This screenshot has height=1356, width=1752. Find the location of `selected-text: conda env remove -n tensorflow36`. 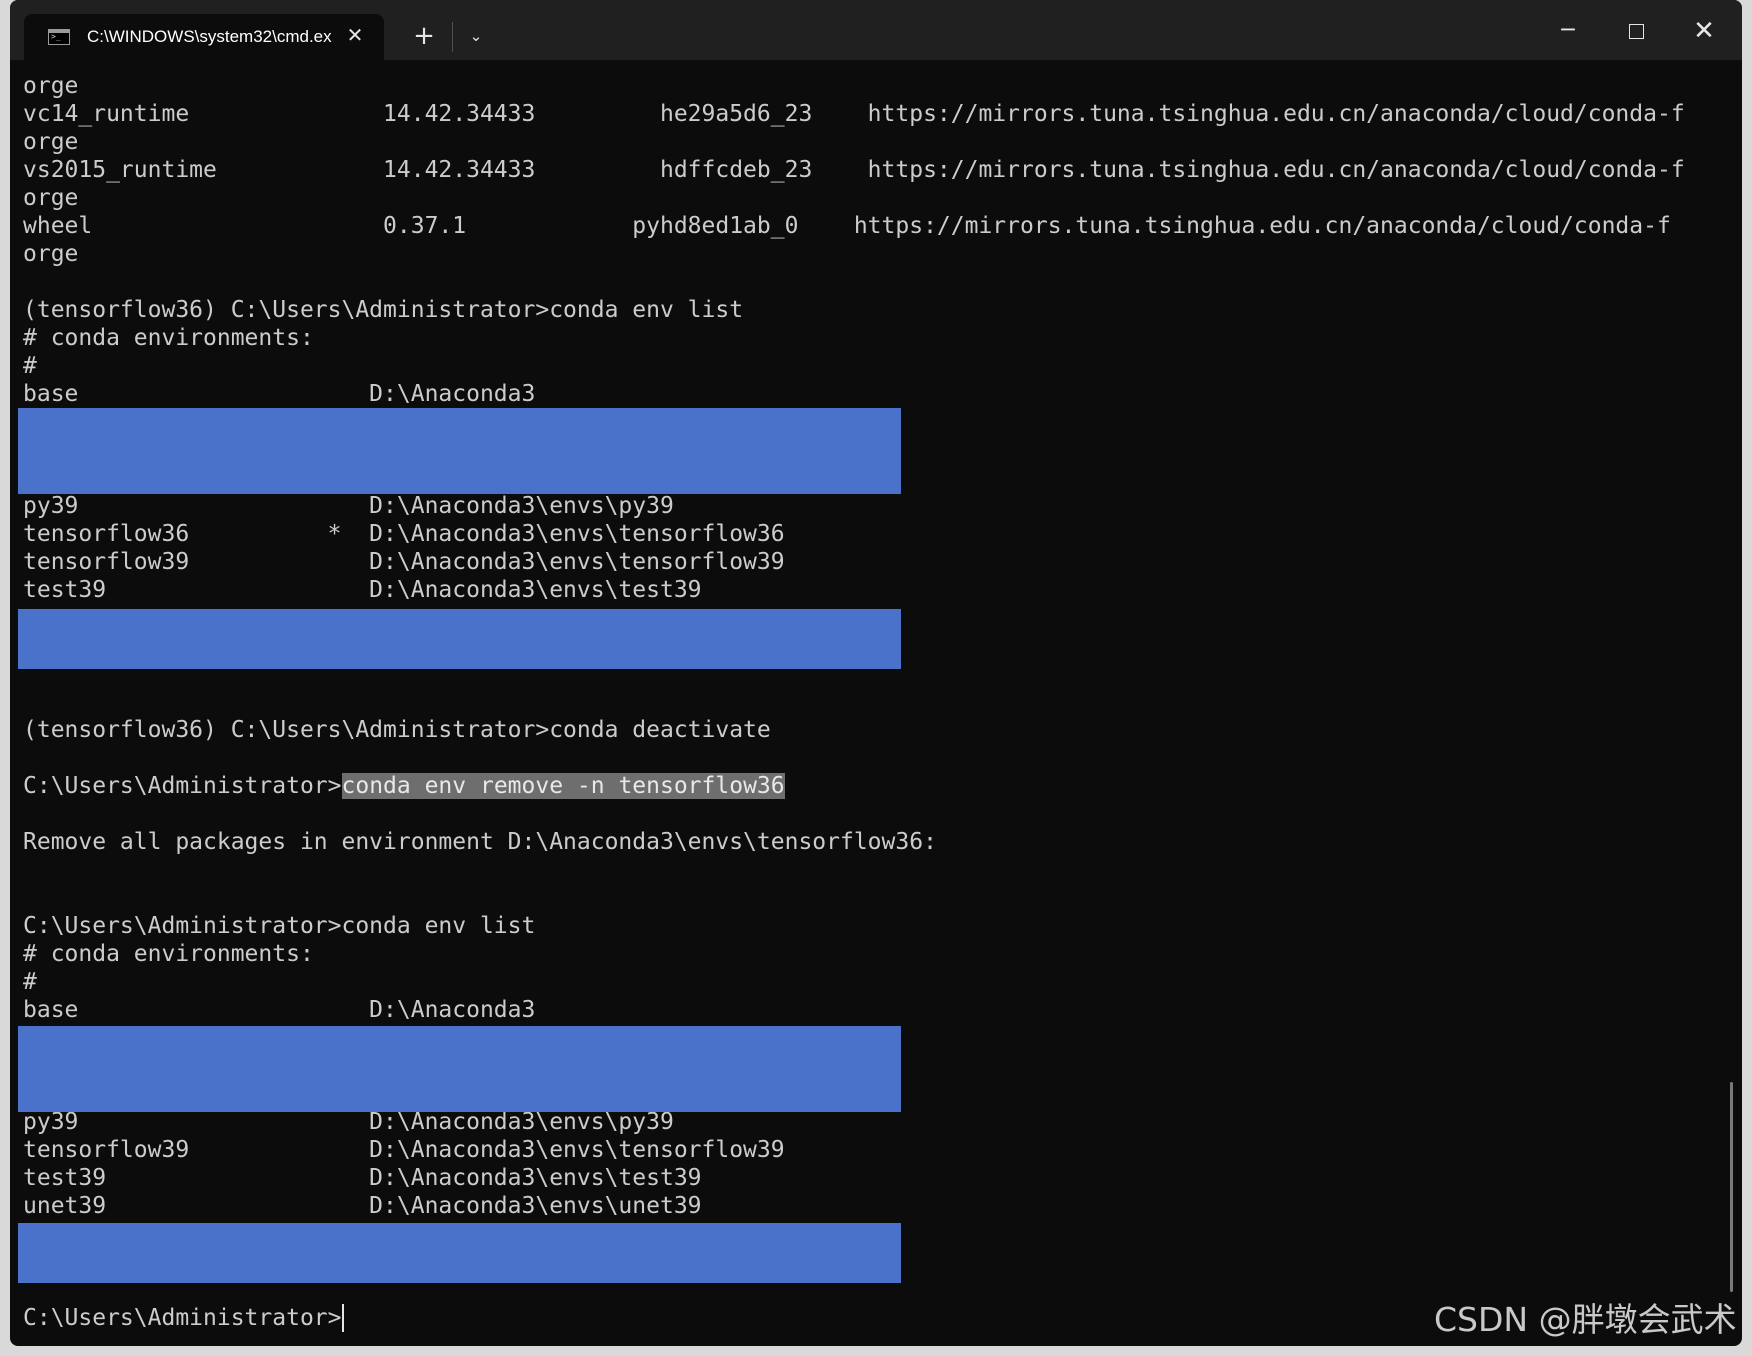

selected-text: conda env remove -n tensorflow36 is located at coordinates (563, 786).